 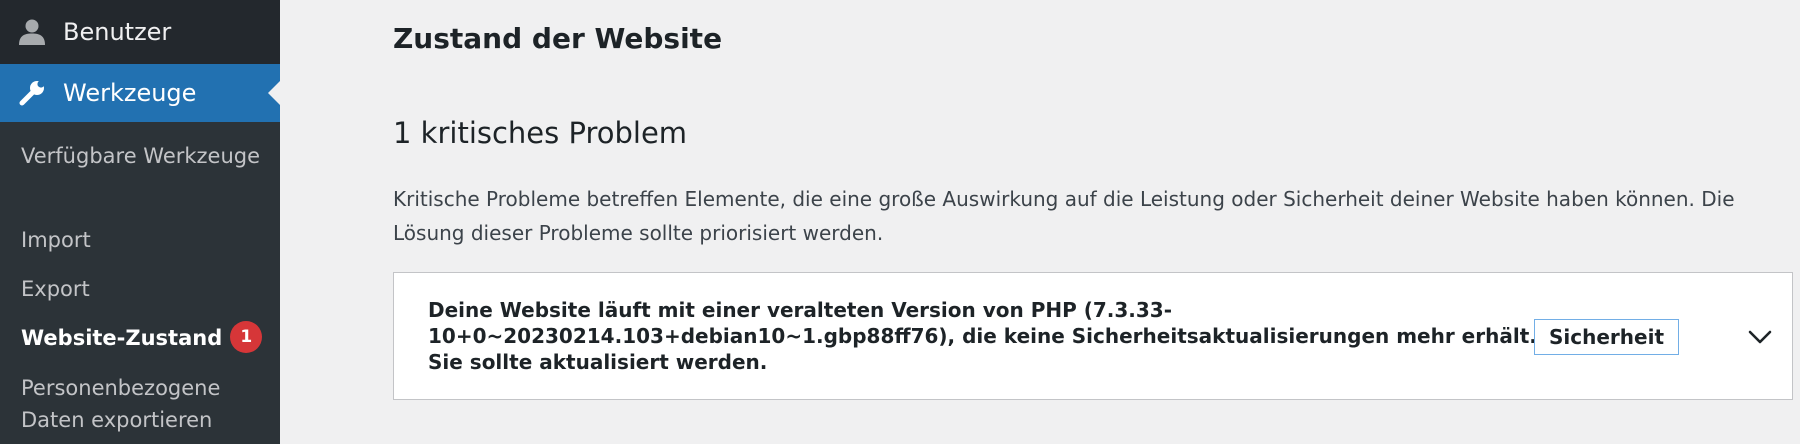 I want to click on menu-item-werkzeuge: Werkzeuge, so click(x=140, y=93).